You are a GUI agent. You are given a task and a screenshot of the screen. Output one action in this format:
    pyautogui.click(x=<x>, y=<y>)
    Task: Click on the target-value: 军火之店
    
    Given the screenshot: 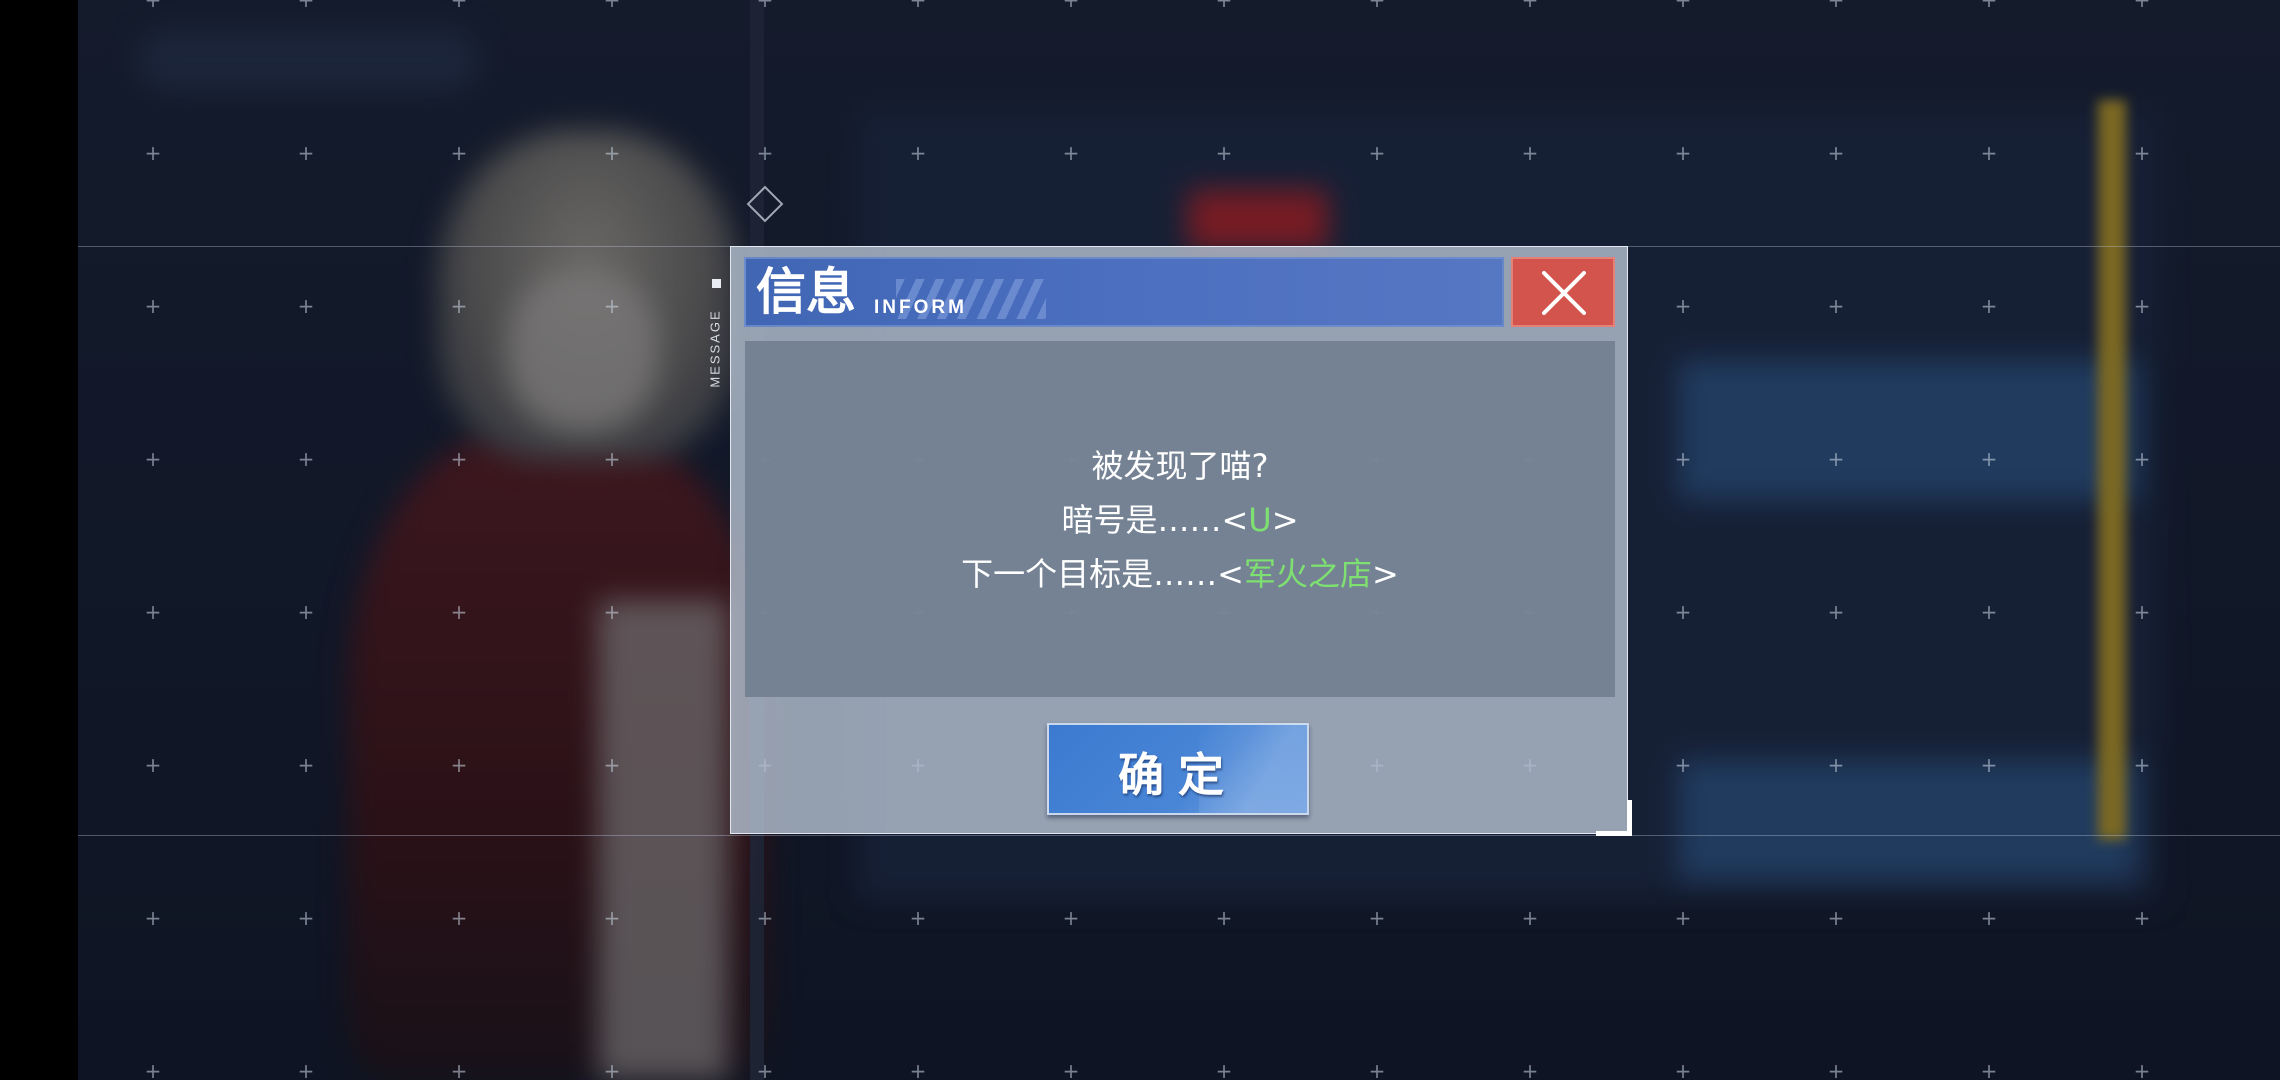 What is the action you would take?
    pyautogui.click(x=1308, y=574)
    